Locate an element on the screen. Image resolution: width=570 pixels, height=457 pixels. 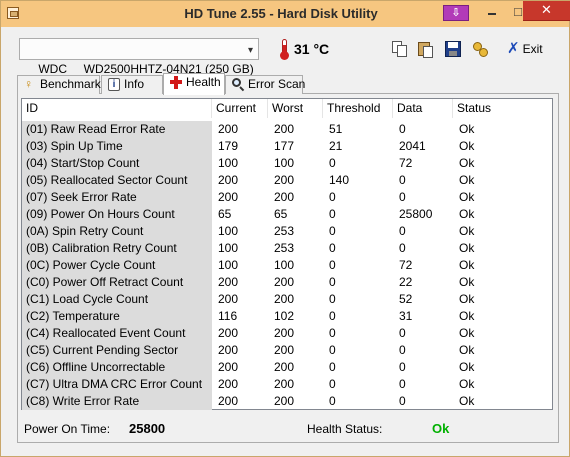
cell-worst: 100 is located at coordinates (284, 163).